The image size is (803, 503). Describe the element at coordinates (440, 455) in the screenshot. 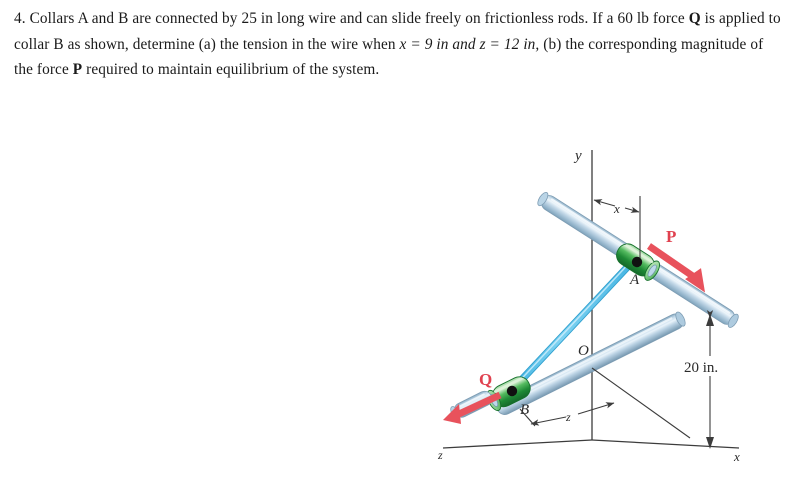

I see `axis-z-label: z` at that location.